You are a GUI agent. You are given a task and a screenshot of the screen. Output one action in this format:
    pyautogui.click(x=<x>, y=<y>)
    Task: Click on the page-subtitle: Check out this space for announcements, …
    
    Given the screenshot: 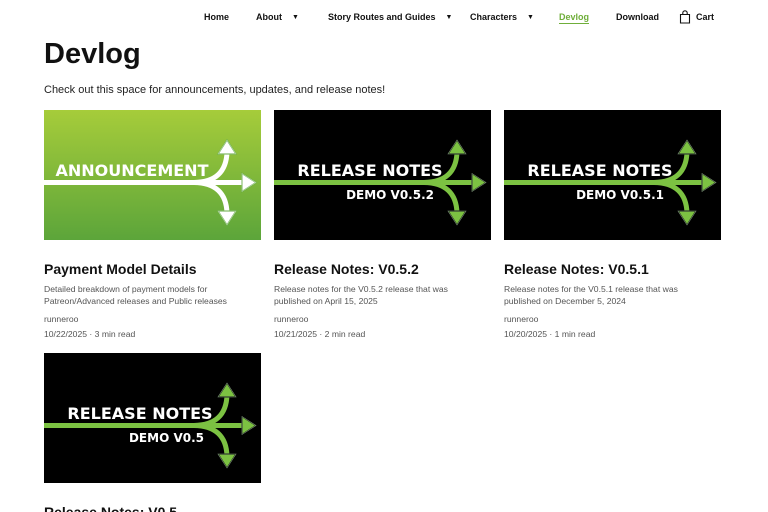 What is the action you would take?
    pyautogui.click(x=215, y=90)
    